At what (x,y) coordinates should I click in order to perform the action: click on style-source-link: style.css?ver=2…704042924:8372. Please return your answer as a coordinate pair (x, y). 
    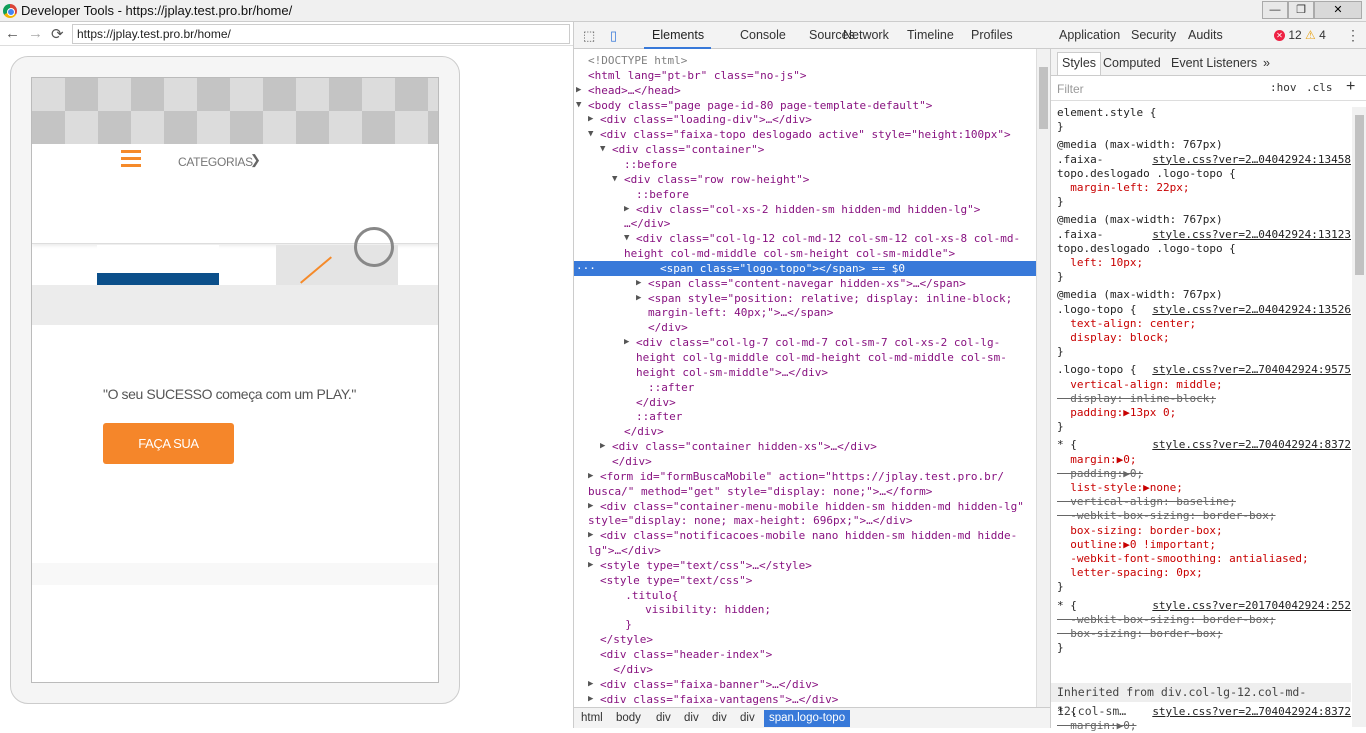
    Looking at the image, I should click on (1251, 445).